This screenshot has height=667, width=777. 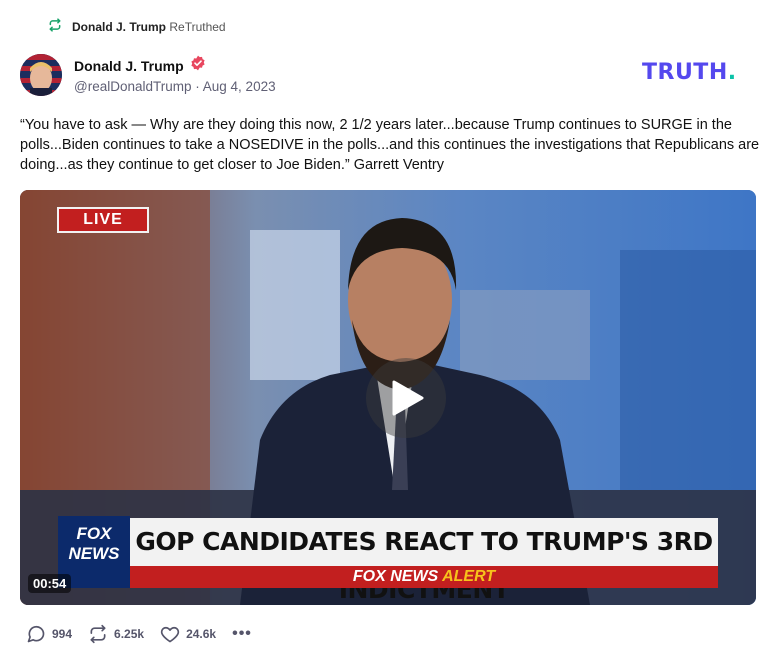 What do you see at coordinates (129, 66) in the screenshot?
I see `author-name: Donald J. Trump` at bounding box center [129, 66].